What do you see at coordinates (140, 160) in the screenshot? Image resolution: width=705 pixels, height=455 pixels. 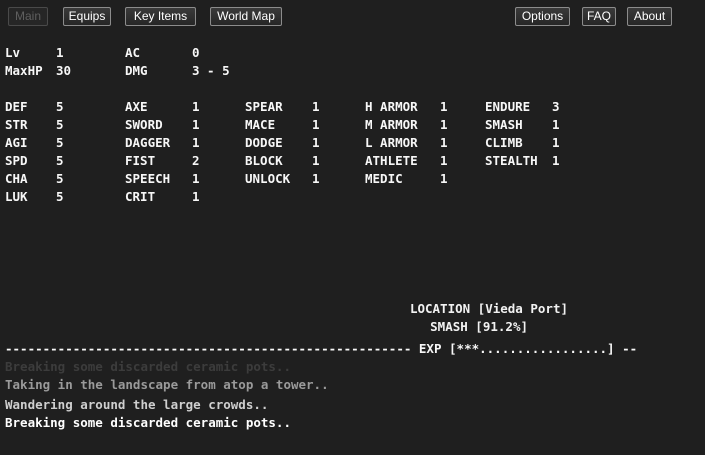 I see `stat-label: FIST` at bounding box center [140, 160].